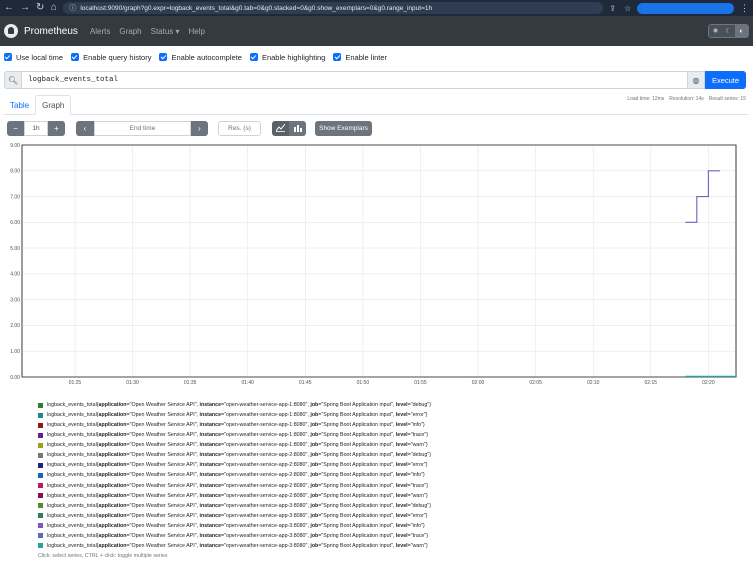  Describe the element at coordinates (130, 31) in the screenshot. I see `nav-graph: Graph` at that location.